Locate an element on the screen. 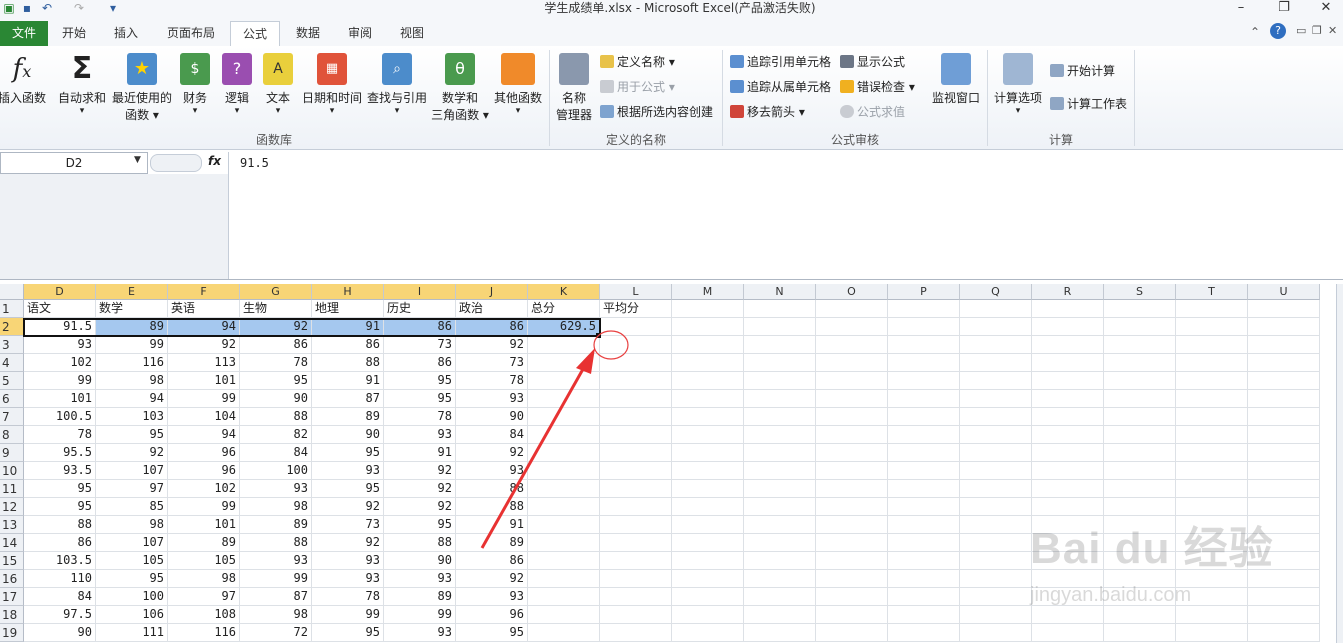 Image resolution: width=1343 pixels, height=643 pixels. workbook-restore-icon: ❐ is located at coordinates (1317, 30).